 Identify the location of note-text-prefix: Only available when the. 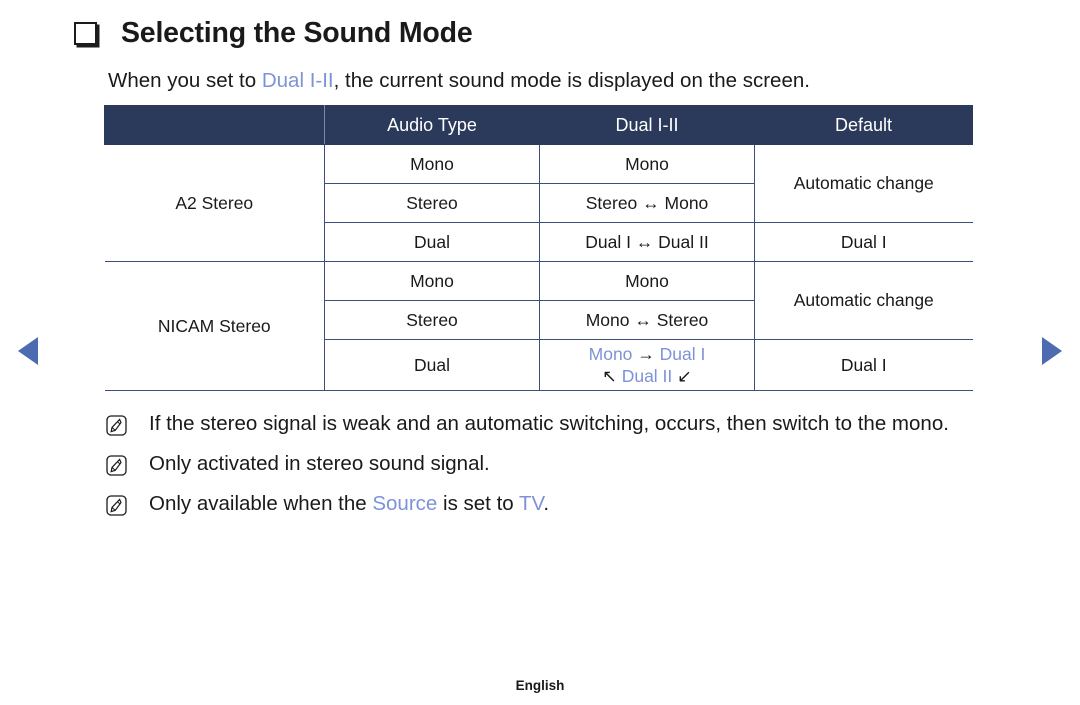
(261, 504).